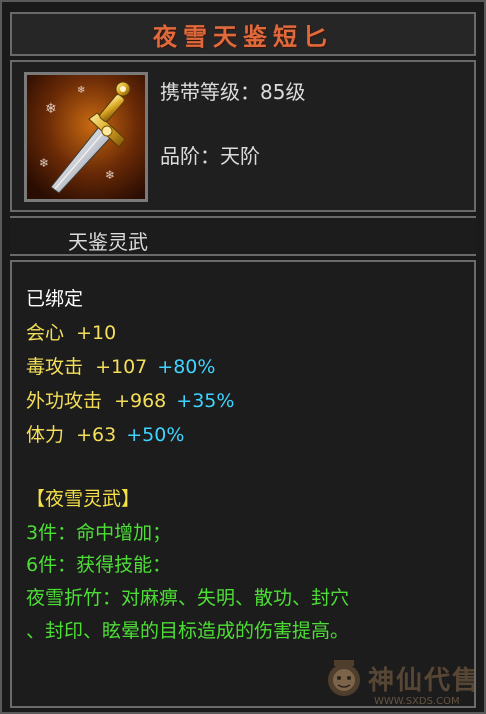  What do you see at coordinates (188, 598) in the screenshot?
I see `set-skill-line: 夜雪折竹：对麻痹、失明、散功、封穴` at bounding box center [188, 598].